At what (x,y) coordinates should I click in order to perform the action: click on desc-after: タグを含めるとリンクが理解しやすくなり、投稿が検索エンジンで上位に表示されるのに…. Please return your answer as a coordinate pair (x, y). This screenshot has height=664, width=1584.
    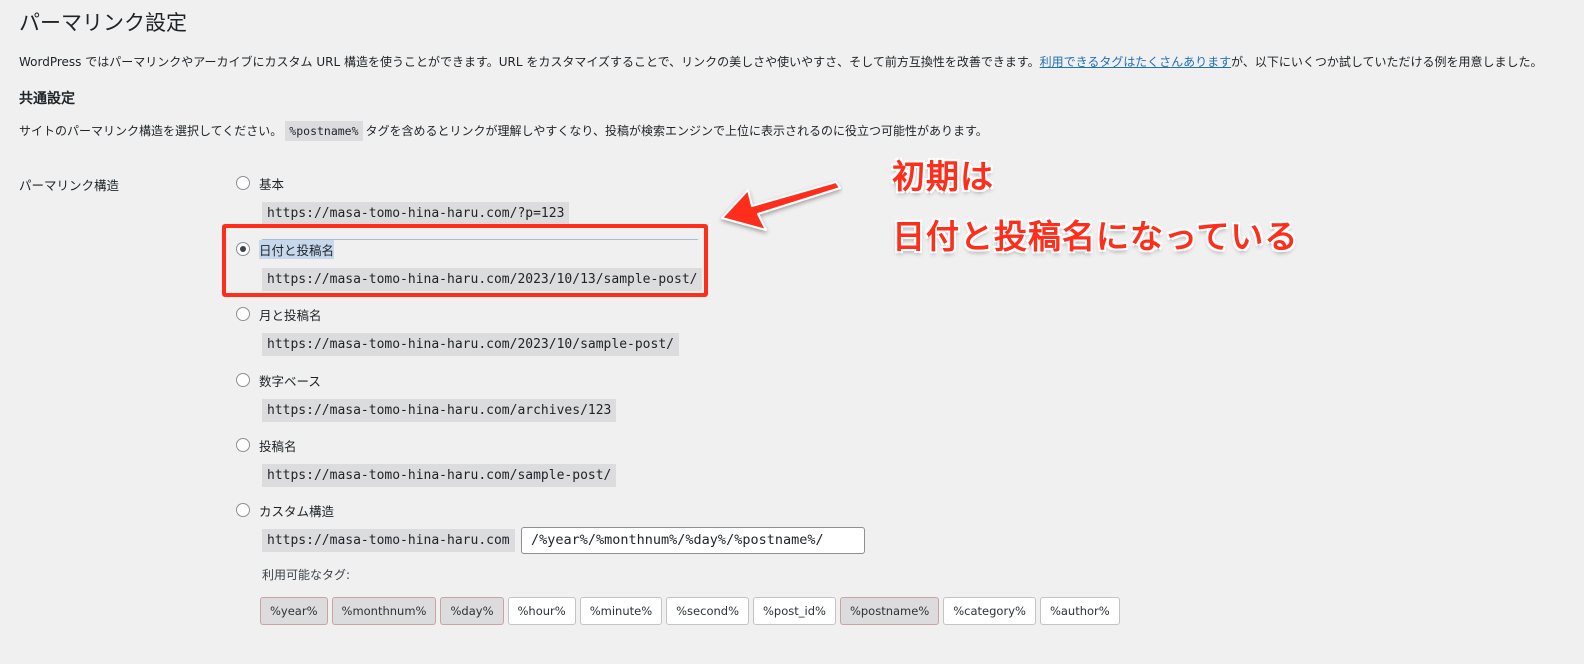
    Looking at the image, I should click on (676, 131).